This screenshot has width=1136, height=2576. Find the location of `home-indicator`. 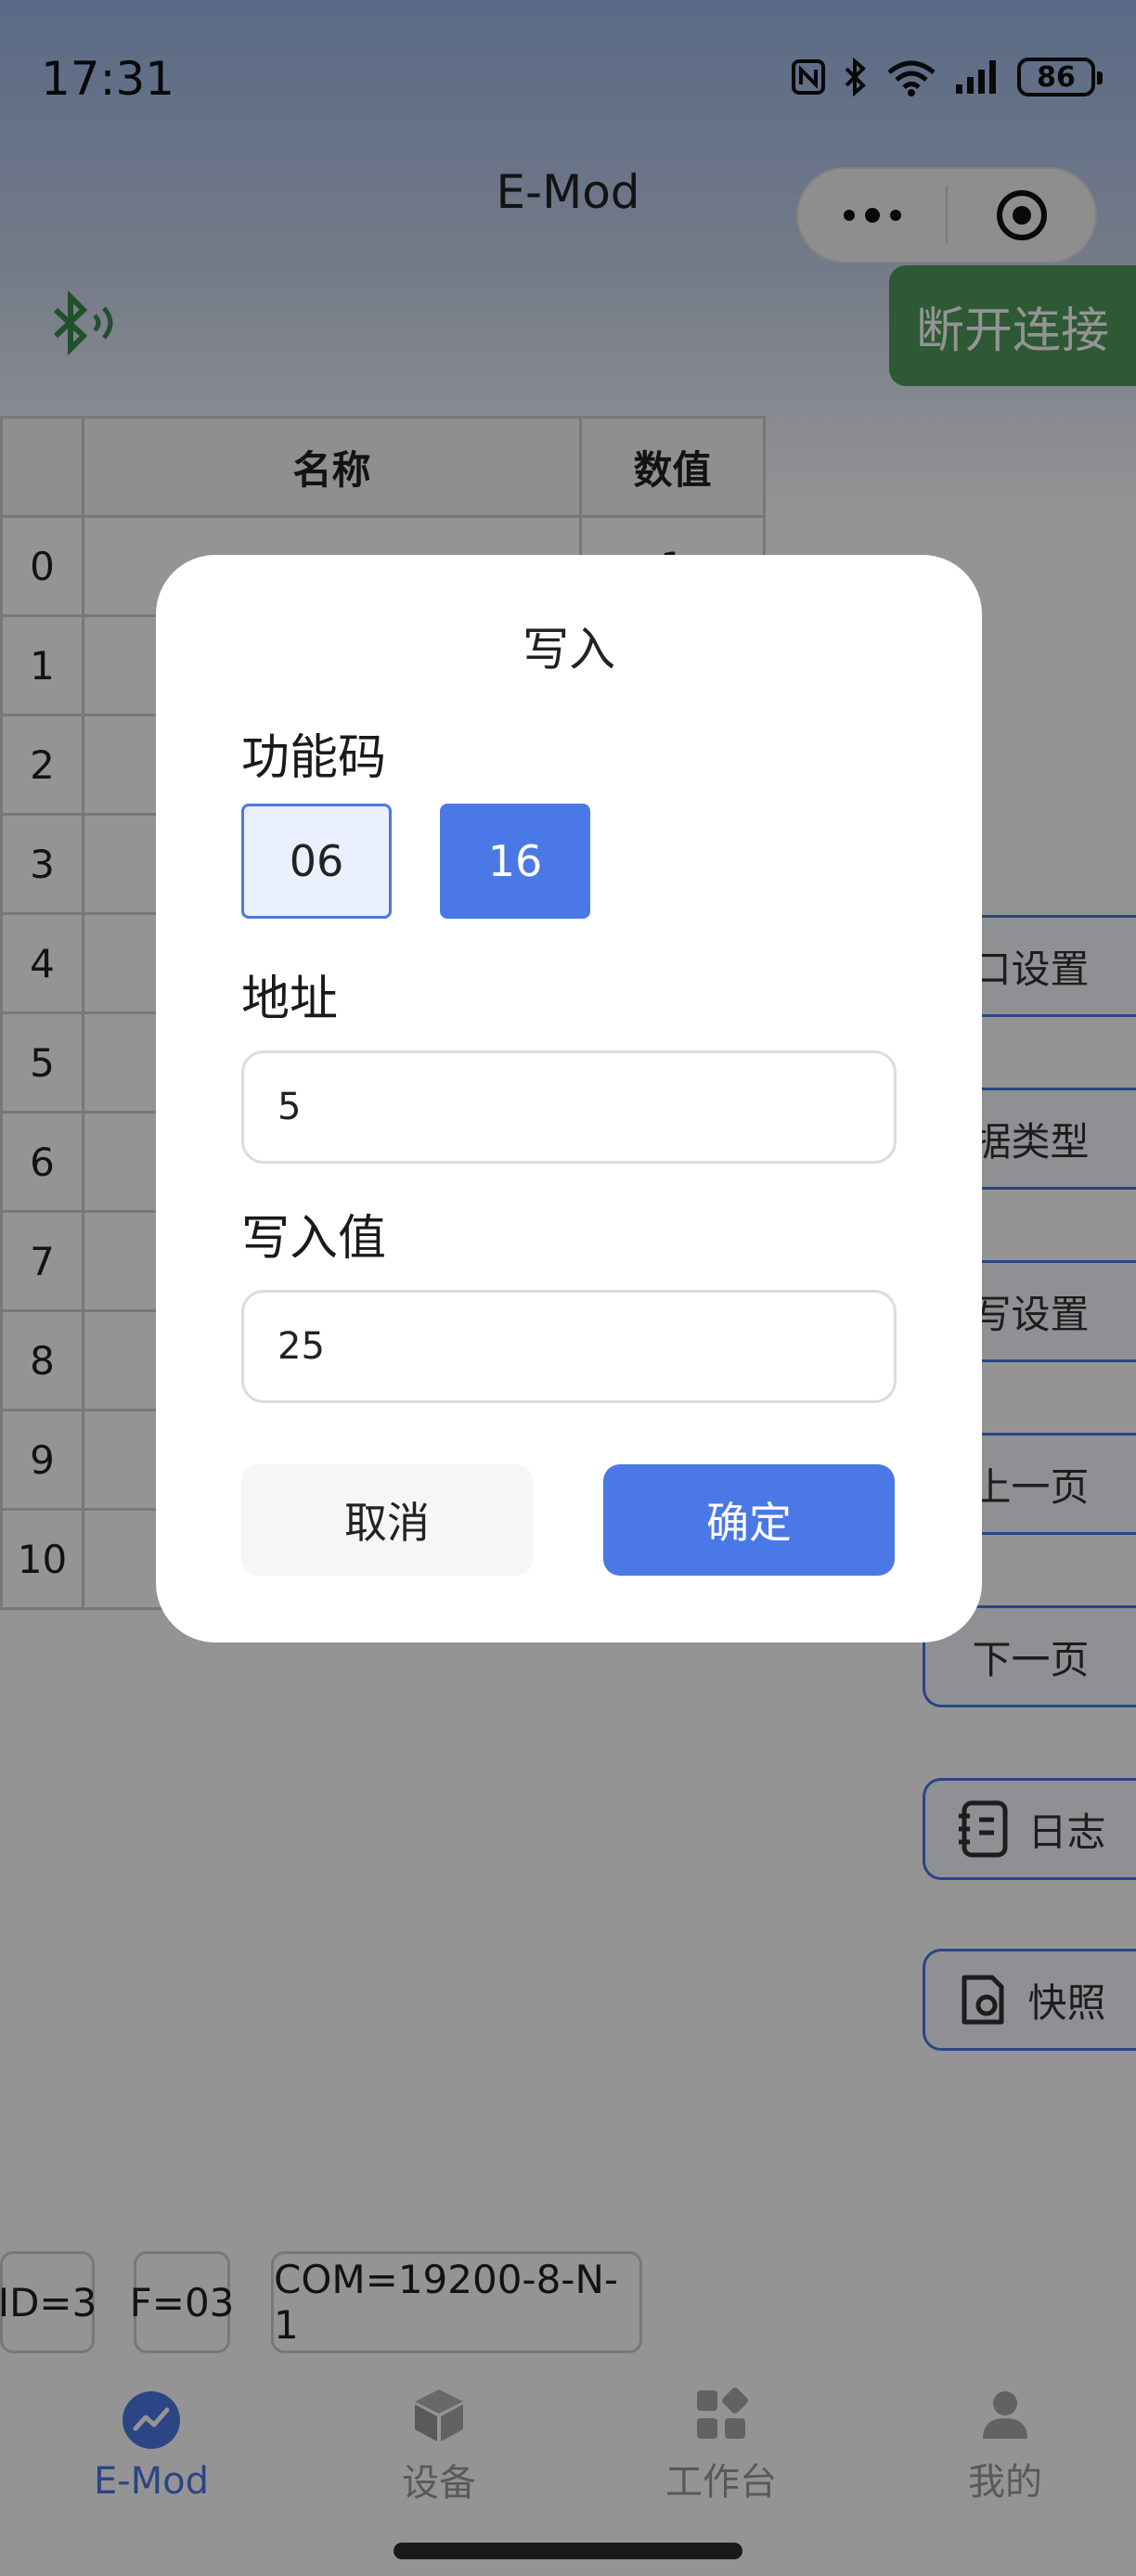

home-indicator is located at coordinates (568, 2551).